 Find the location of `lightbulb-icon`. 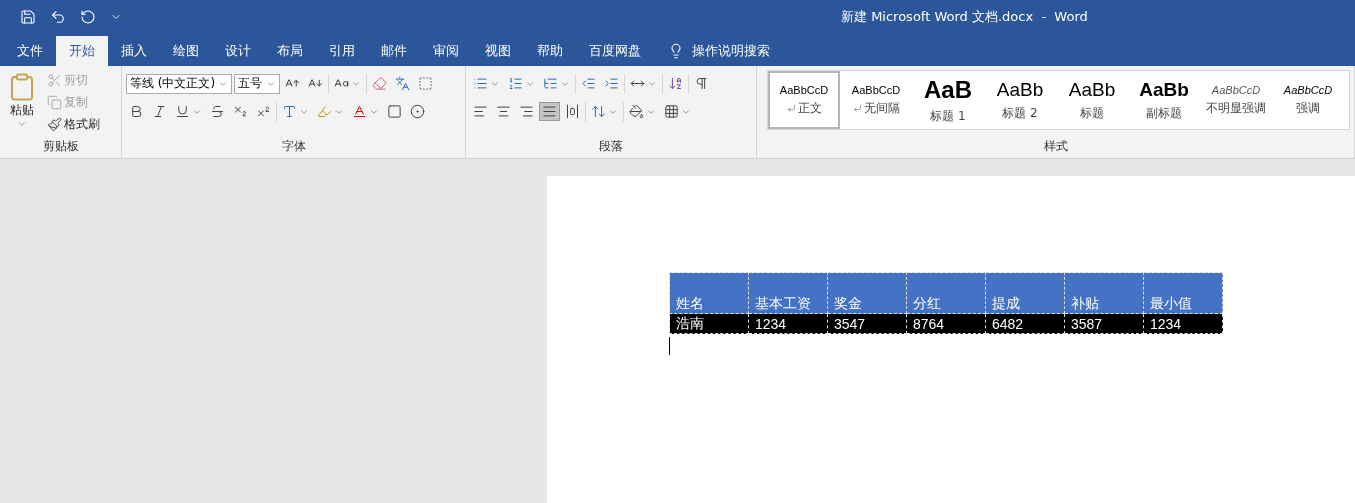

lightbulb-icon is located at coordinates (676, 51).